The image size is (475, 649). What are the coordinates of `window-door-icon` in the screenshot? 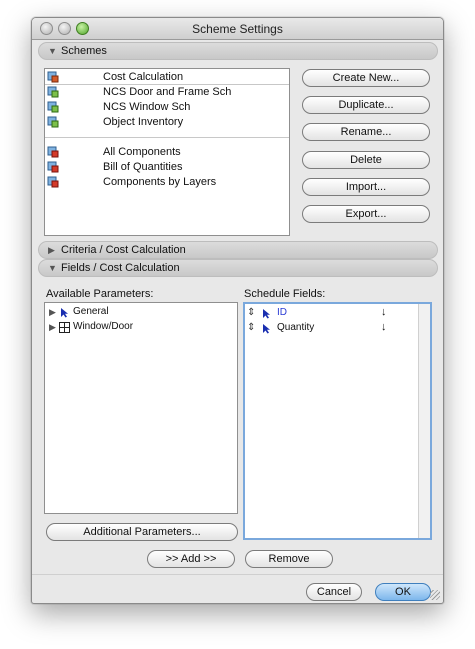 It's located at (64, 327).